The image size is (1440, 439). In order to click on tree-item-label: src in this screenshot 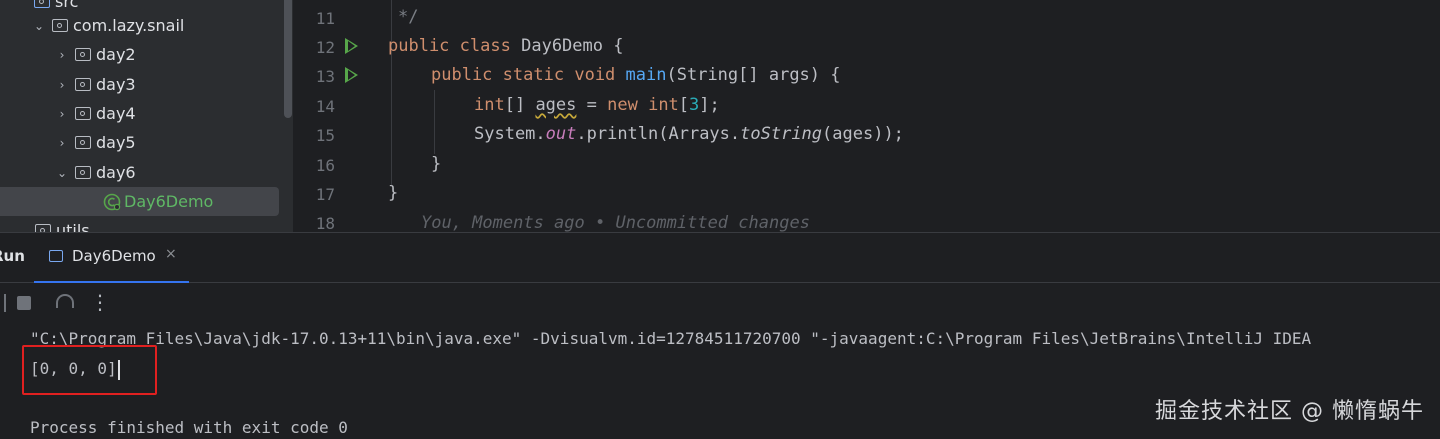, I will do `click(67, 5)`.